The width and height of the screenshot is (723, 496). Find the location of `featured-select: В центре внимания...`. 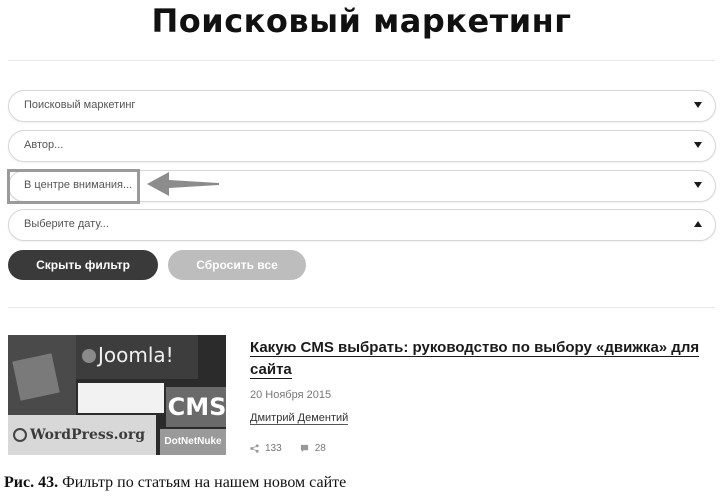

featured-select: В центре внимания... is located at coordinates (362, 186).